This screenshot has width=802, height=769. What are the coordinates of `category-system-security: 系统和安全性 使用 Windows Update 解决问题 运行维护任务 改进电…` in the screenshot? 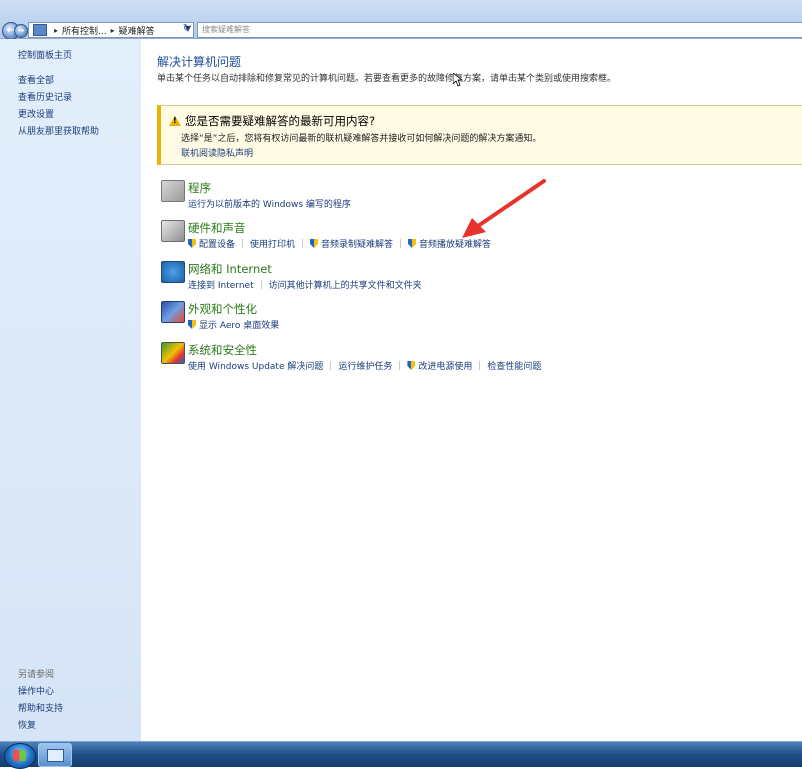 It's located at (471, 360).